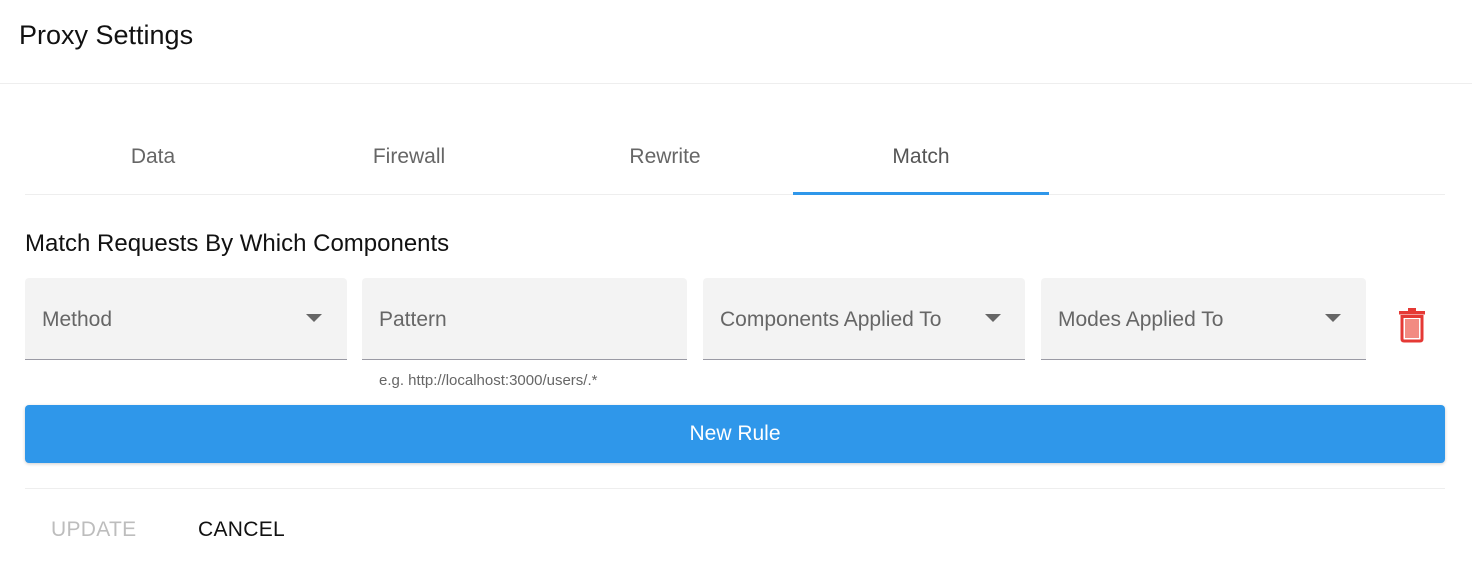 The width and height of the screenshot is (1472, 568). What do you see at coordinates (93, 530) in the screenshot?
I see `update-button: UPDATE` at bounding box center [93, 530].